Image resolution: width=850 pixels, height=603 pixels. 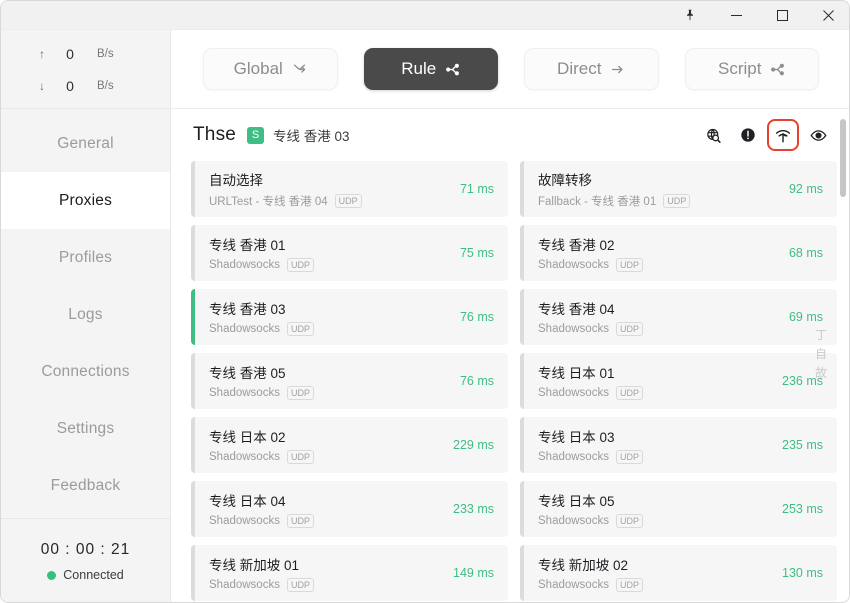 What do you see at coordinates (736, 15) in the screenshot?
I see `minimize-button` at bounding box center [736, 15].